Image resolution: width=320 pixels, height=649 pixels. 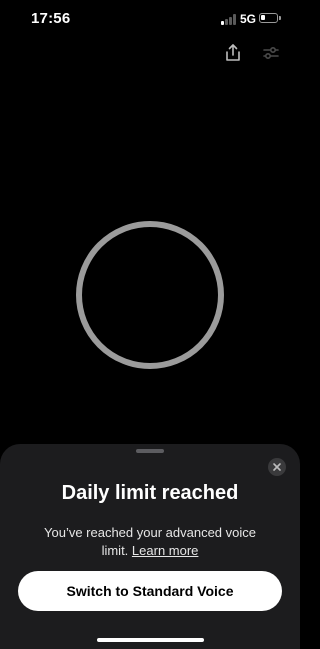 I want to click on battery-cap, so click(x=280, y=18).